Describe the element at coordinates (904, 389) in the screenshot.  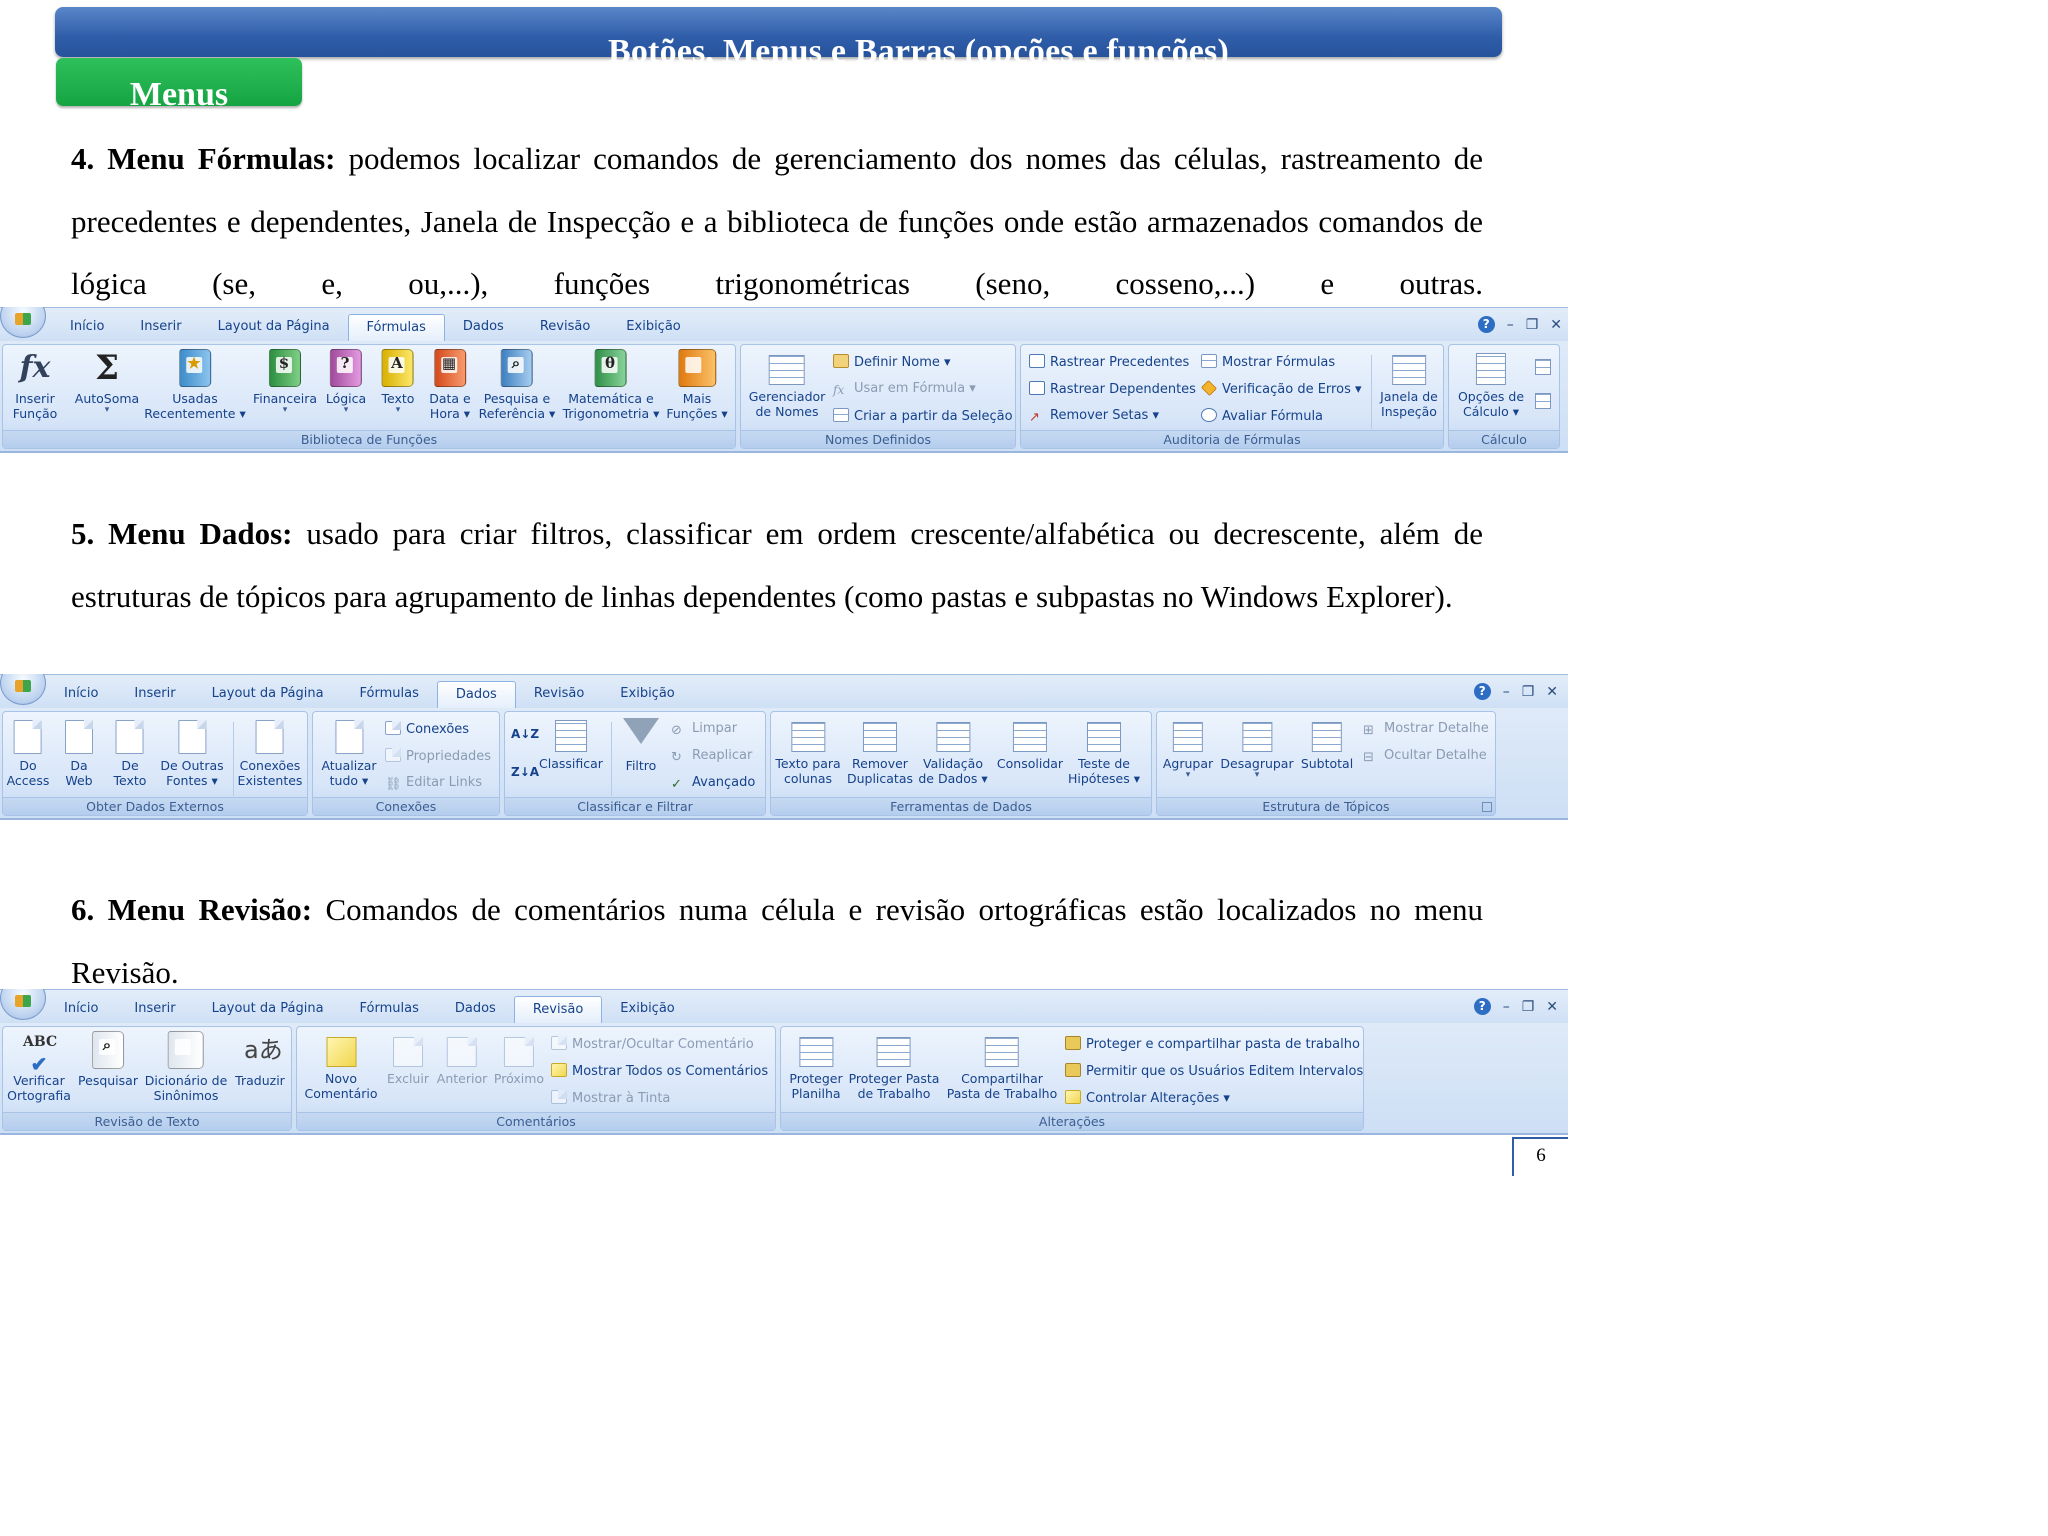
I see `usar-em-formula-button: fx Usar em Fórmula ▾` at that location.